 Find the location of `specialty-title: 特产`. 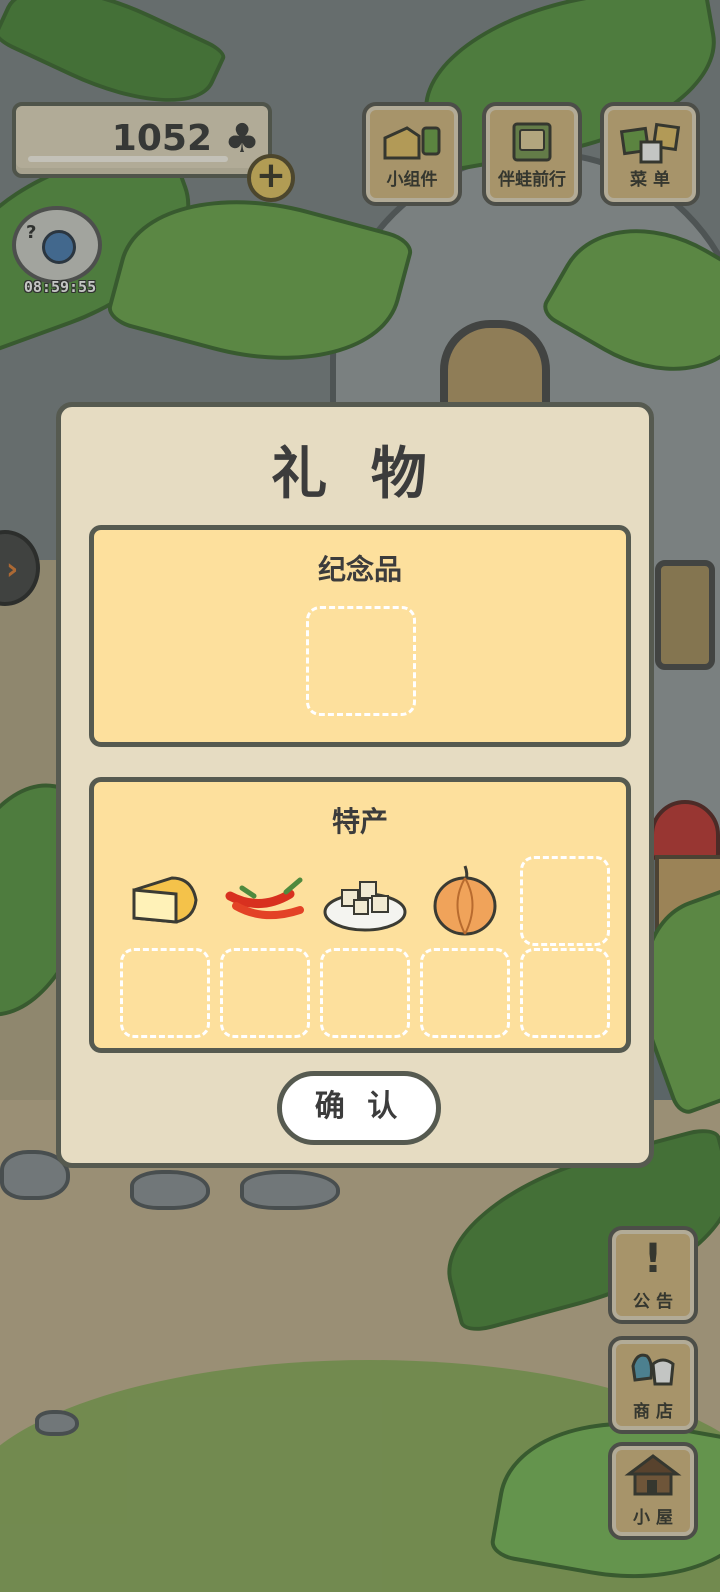

specialty-title: 特产 is located at coordinates (359, 821).